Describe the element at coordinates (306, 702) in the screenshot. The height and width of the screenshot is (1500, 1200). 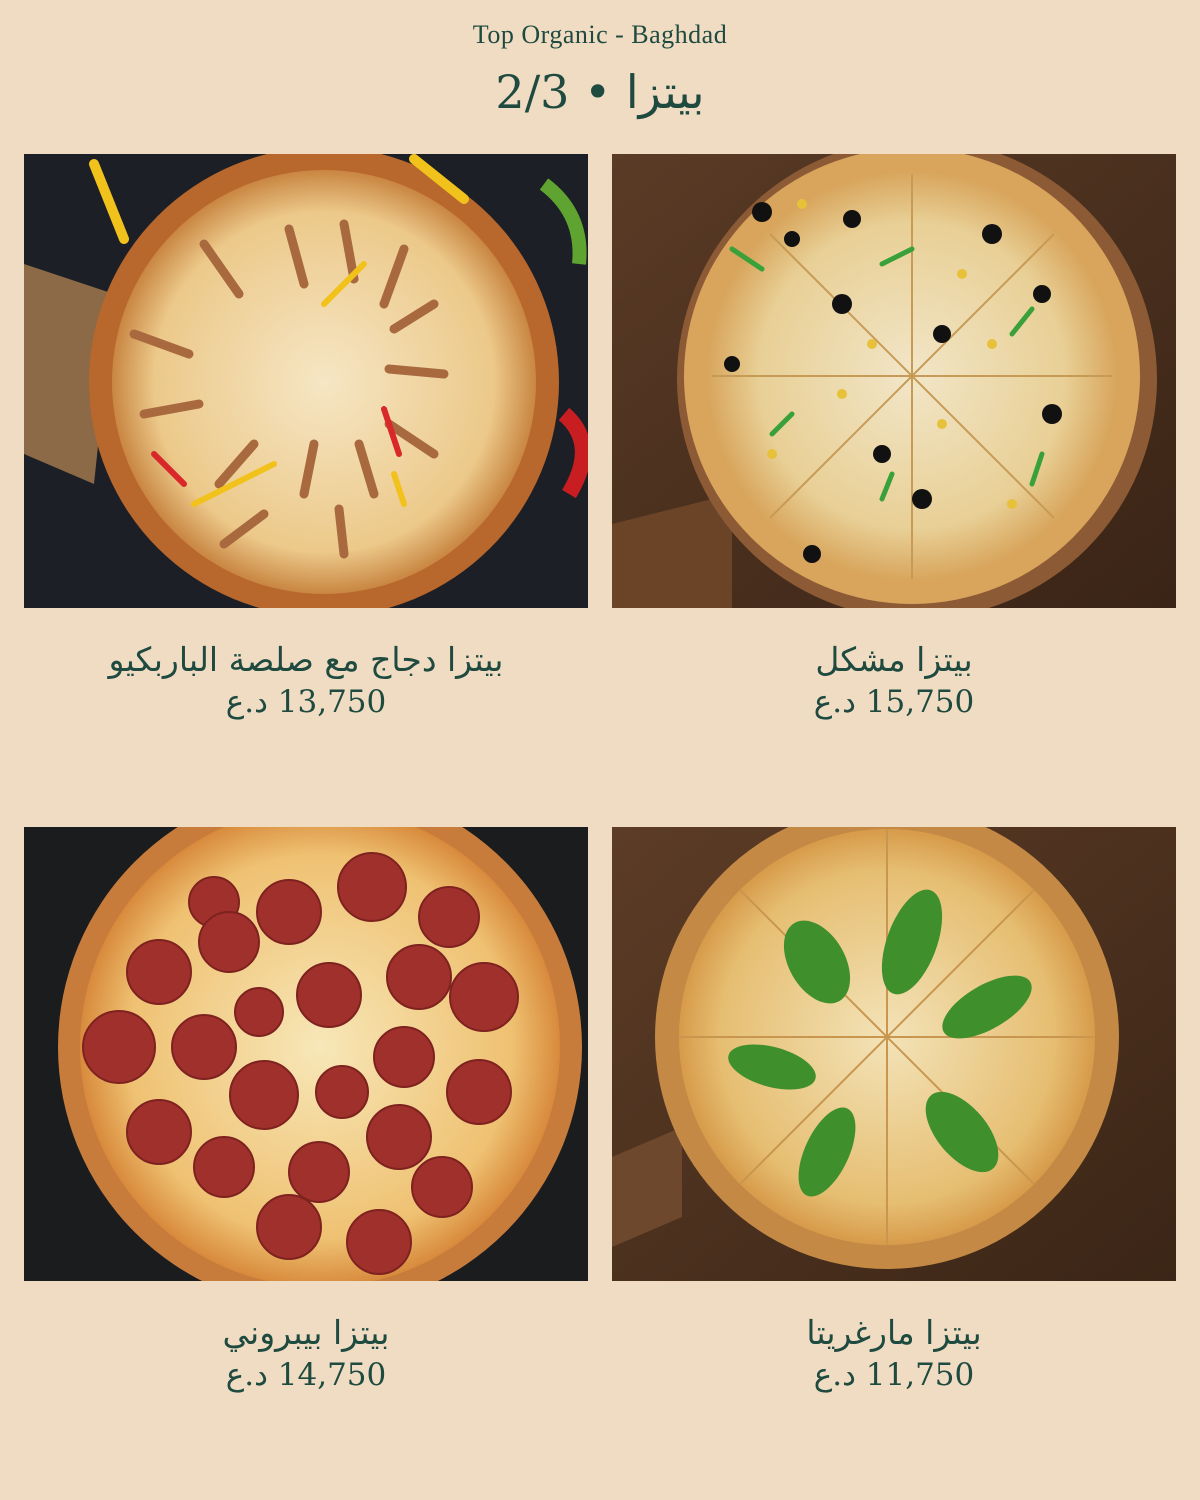
I see `item-price: 13,750 د.ع` at that location.